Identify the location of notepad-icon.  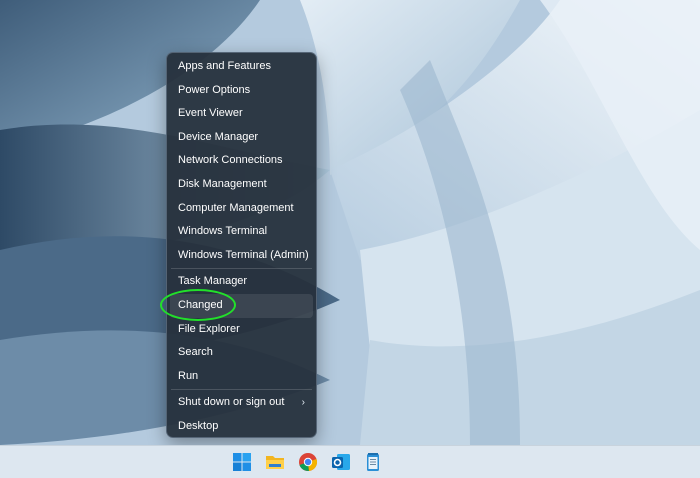
(373, 462).